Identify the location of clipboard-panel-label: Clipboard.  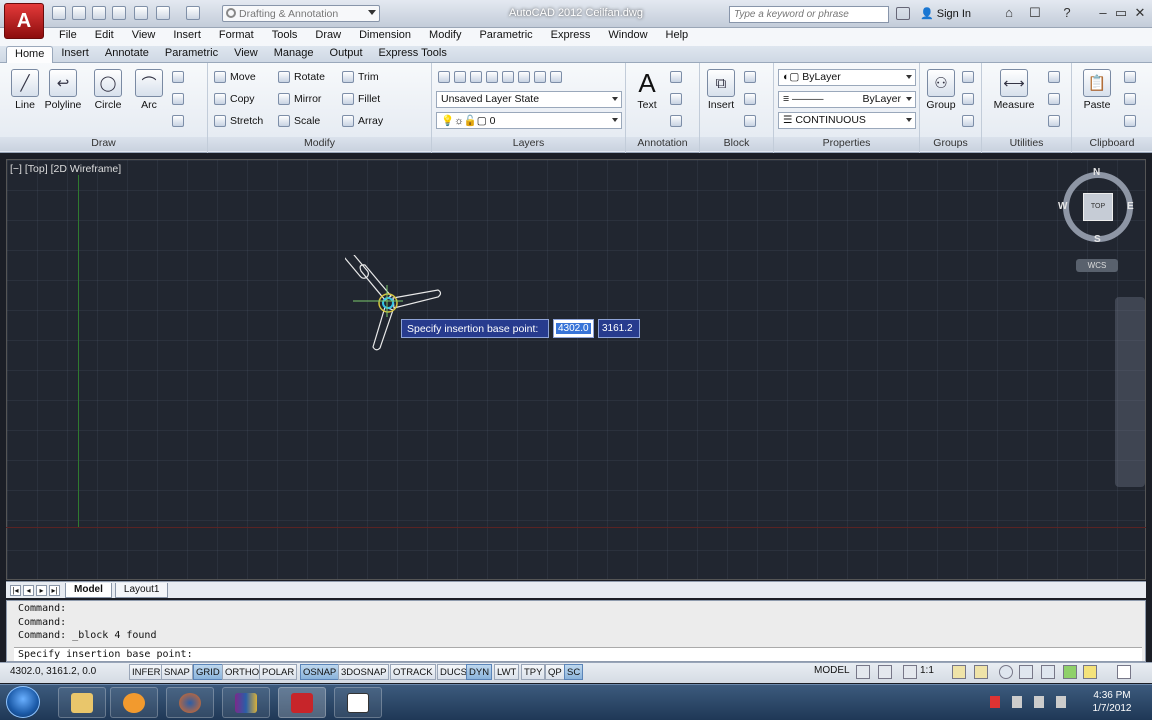
(1112, 144).